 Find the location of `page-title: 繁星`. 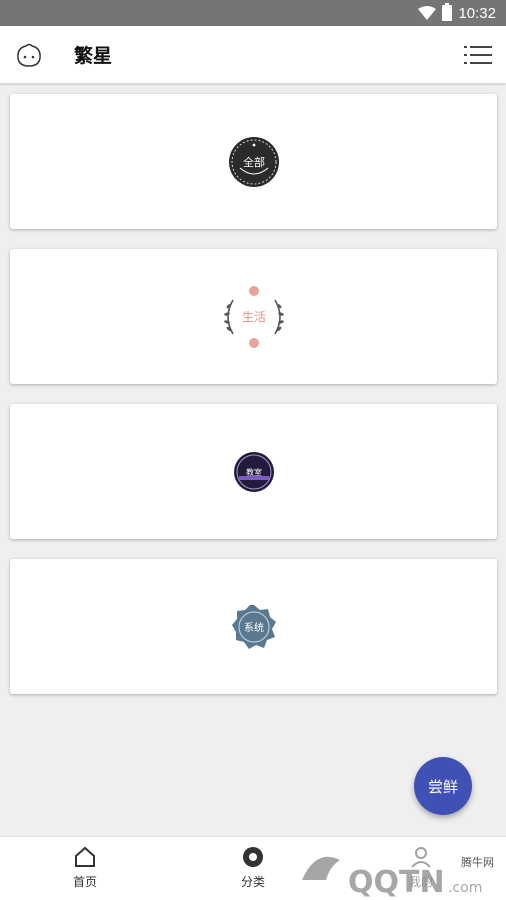

page-title: 繁星 is located at coordinates (93, 56).